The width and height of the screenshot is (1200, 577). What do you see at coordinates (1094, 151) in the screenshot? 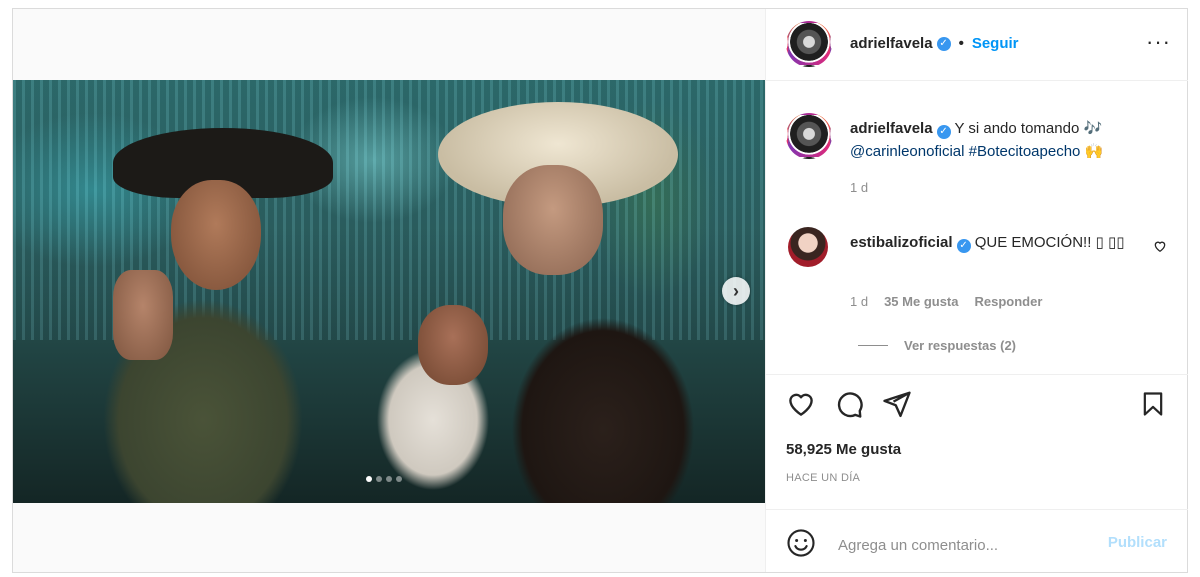
I see `caption-emoji: 🙌` at bounding box center [1094, 151].